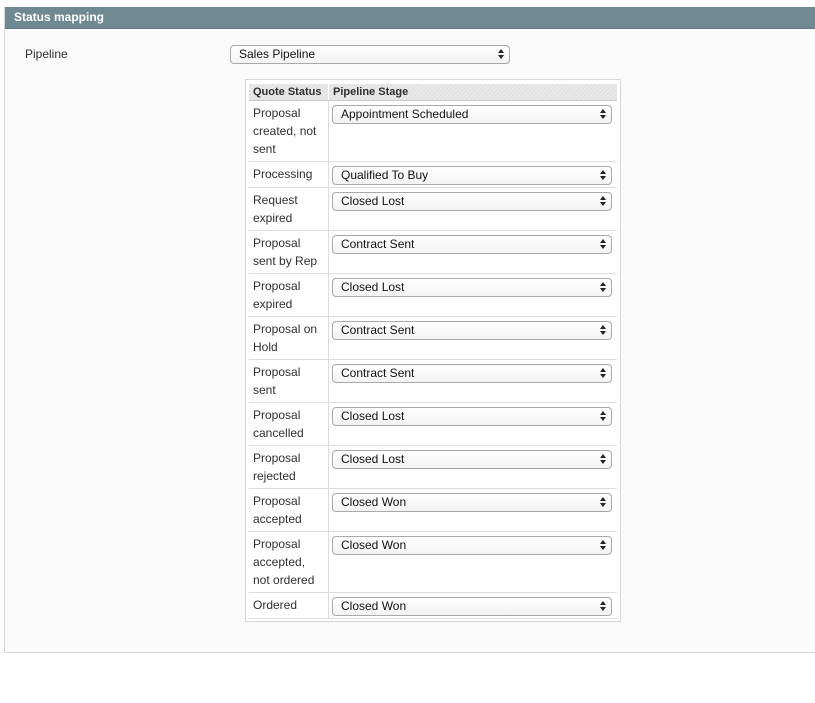 The width and height of the screenshot is (815, 703). What do you see at coordinates (277, 510) in the screenshot?
I see `quote-status-cell: Proposal accepted` at bounding box center [277, 510].